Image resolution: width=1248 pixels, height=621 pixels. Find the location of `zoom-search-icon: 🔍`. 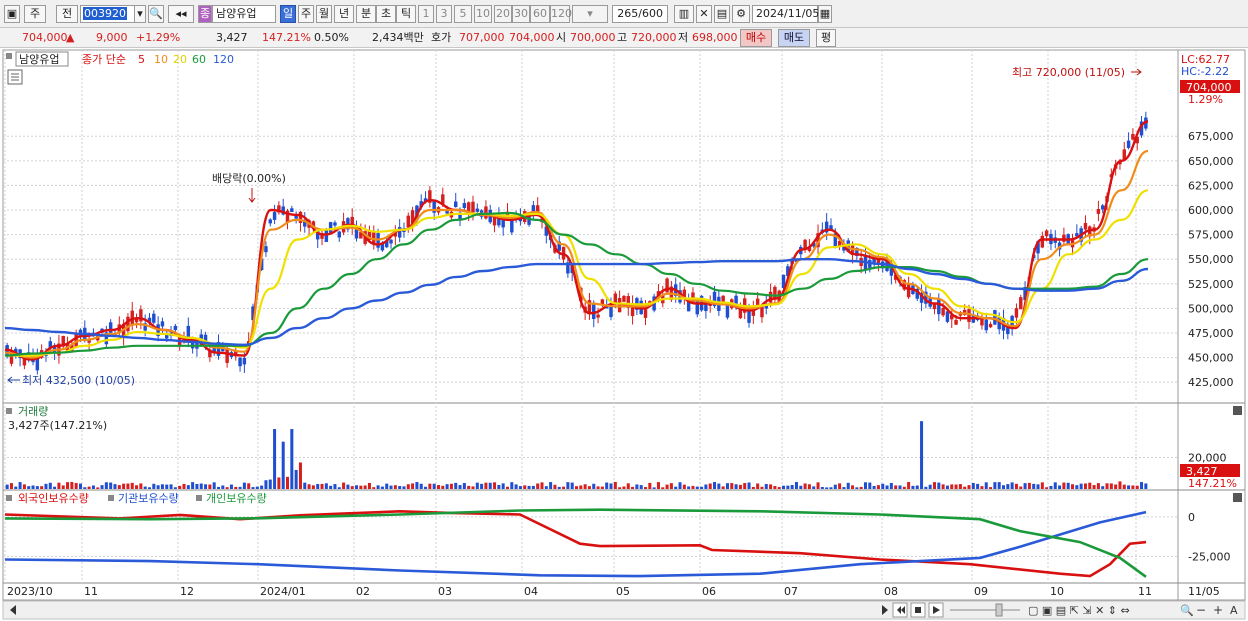

zoom-search-icon: 🔍 is located at coordinates (1187, 610).